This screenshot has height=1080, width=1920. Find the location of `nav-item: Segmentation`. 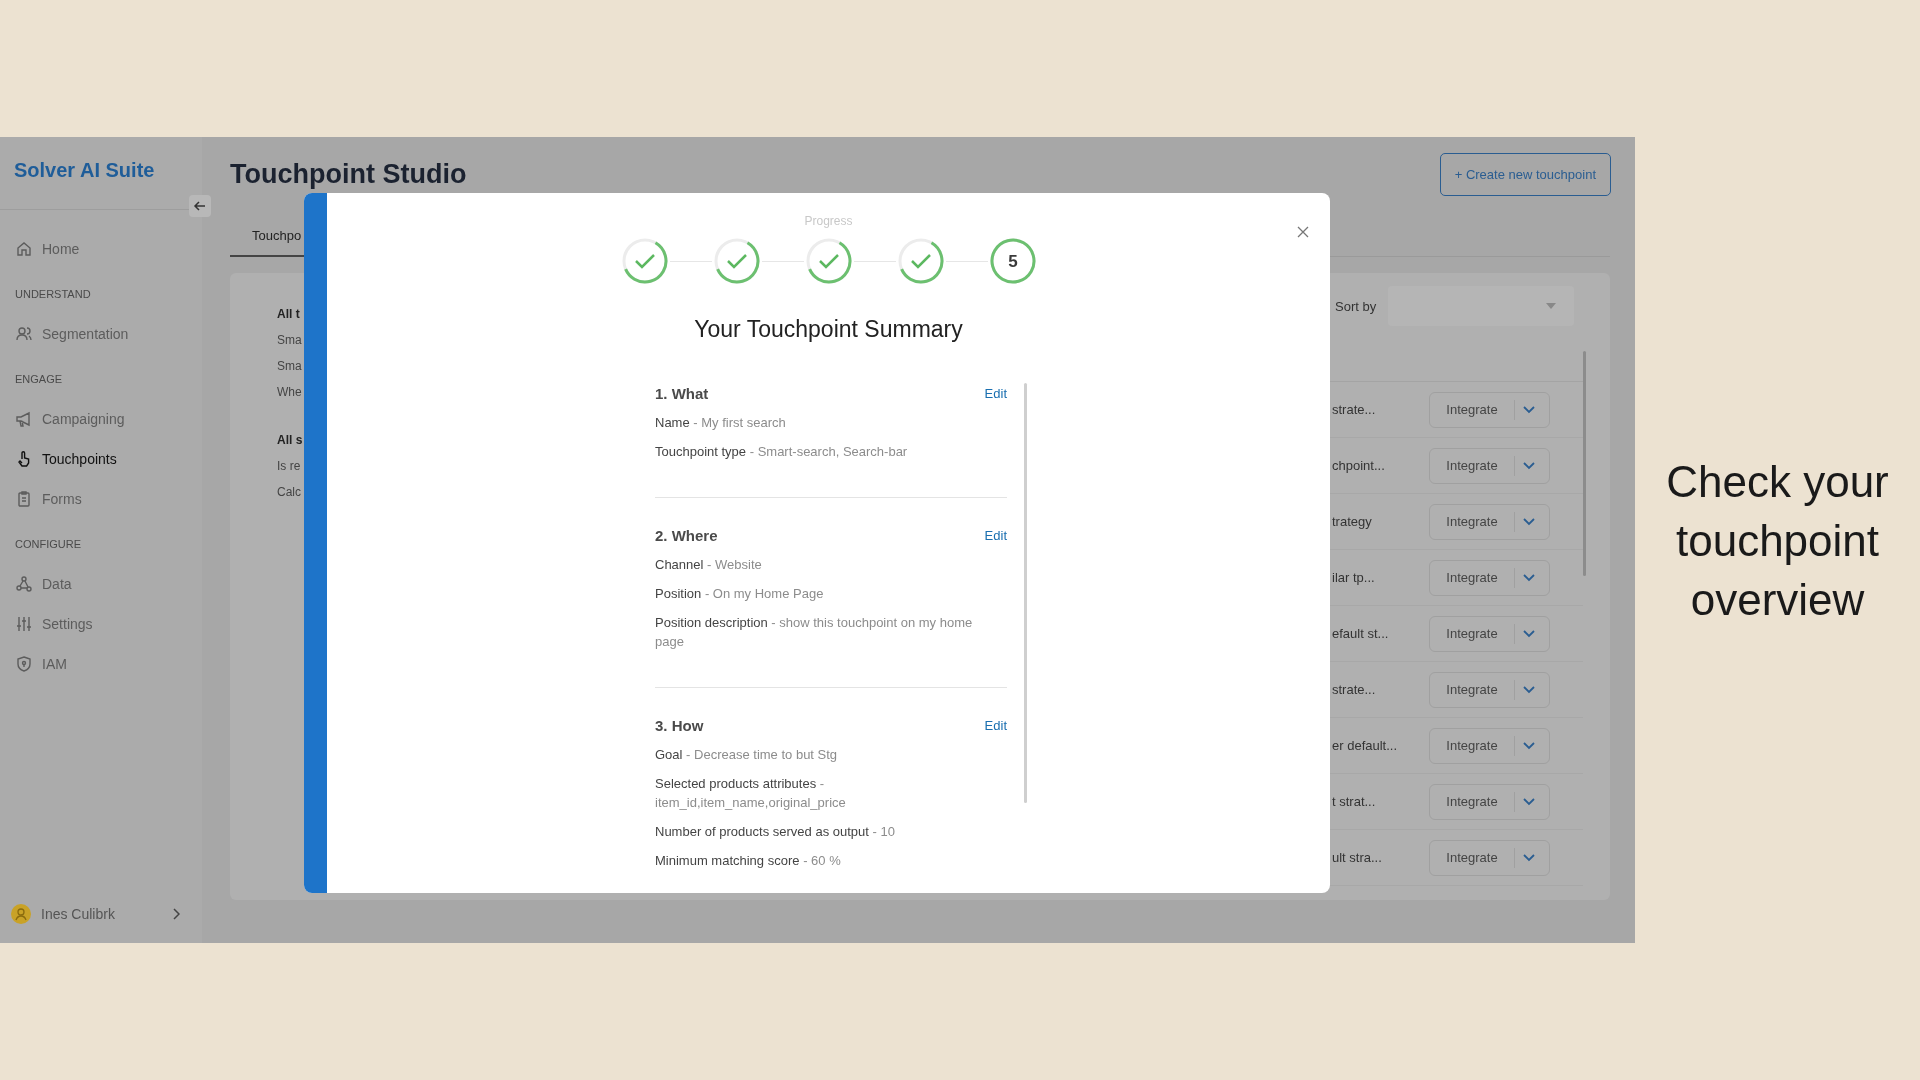

nav-item: Segmentation is located at coordinates (101, 334).